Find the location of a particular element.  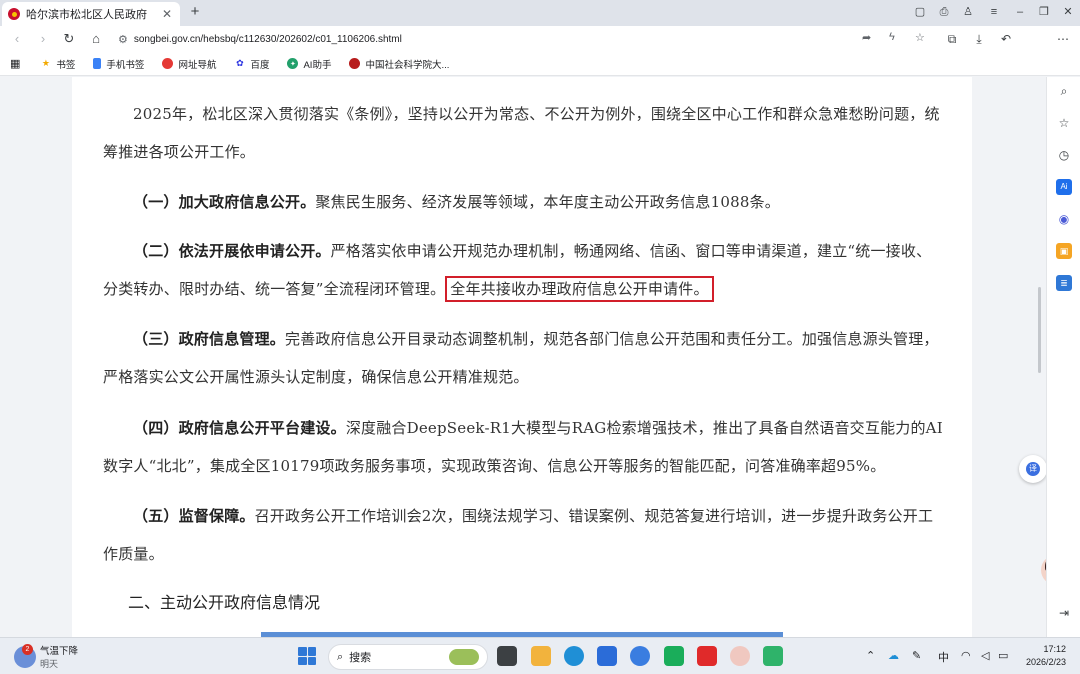

back-icon: ‹ is located at coordinates (17, 39).